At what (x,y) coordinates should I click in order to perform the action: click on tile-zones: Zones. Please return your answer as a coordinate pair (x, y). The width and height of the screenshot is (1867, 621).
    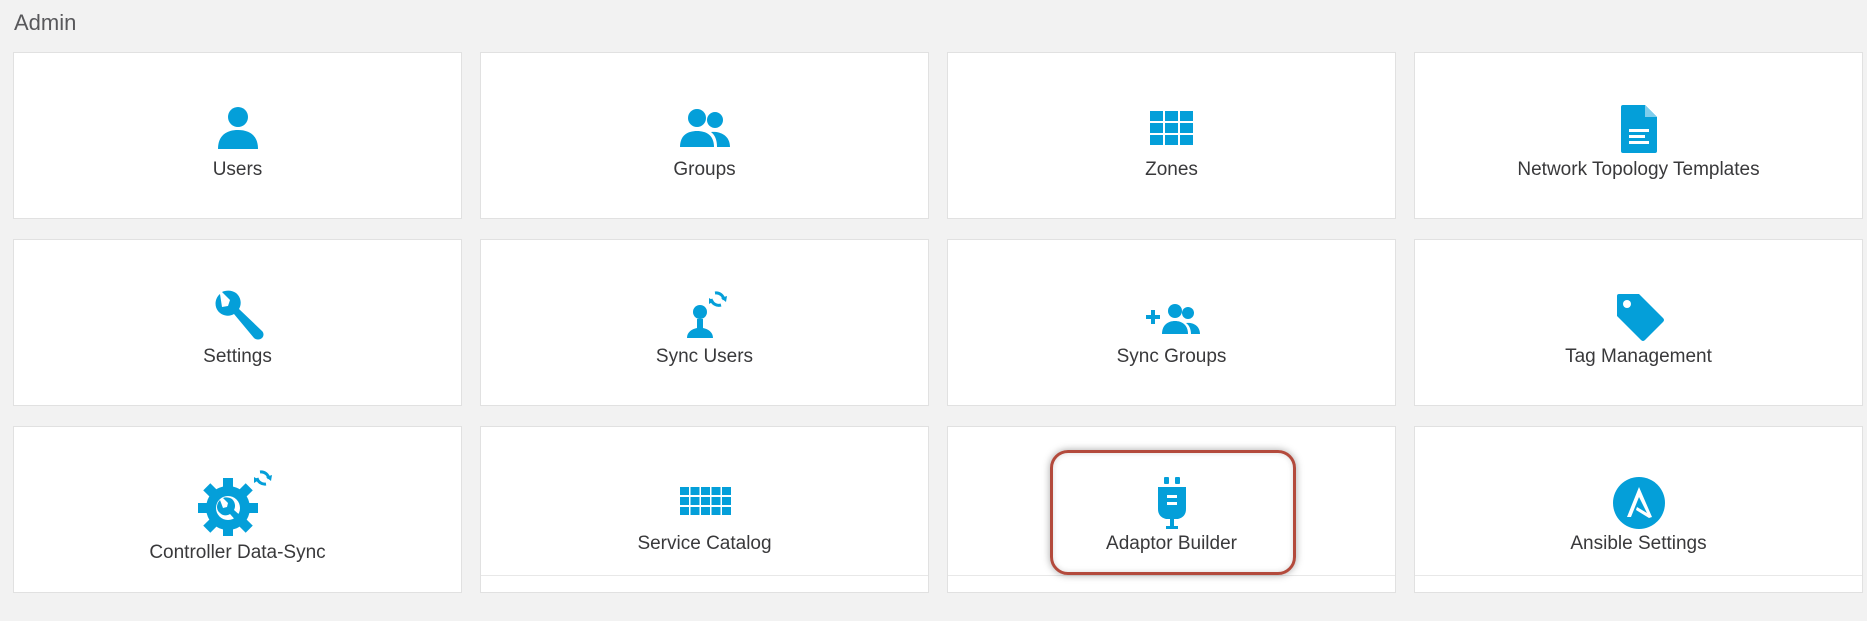
    Looking at the image, I should click on (1171, 135).